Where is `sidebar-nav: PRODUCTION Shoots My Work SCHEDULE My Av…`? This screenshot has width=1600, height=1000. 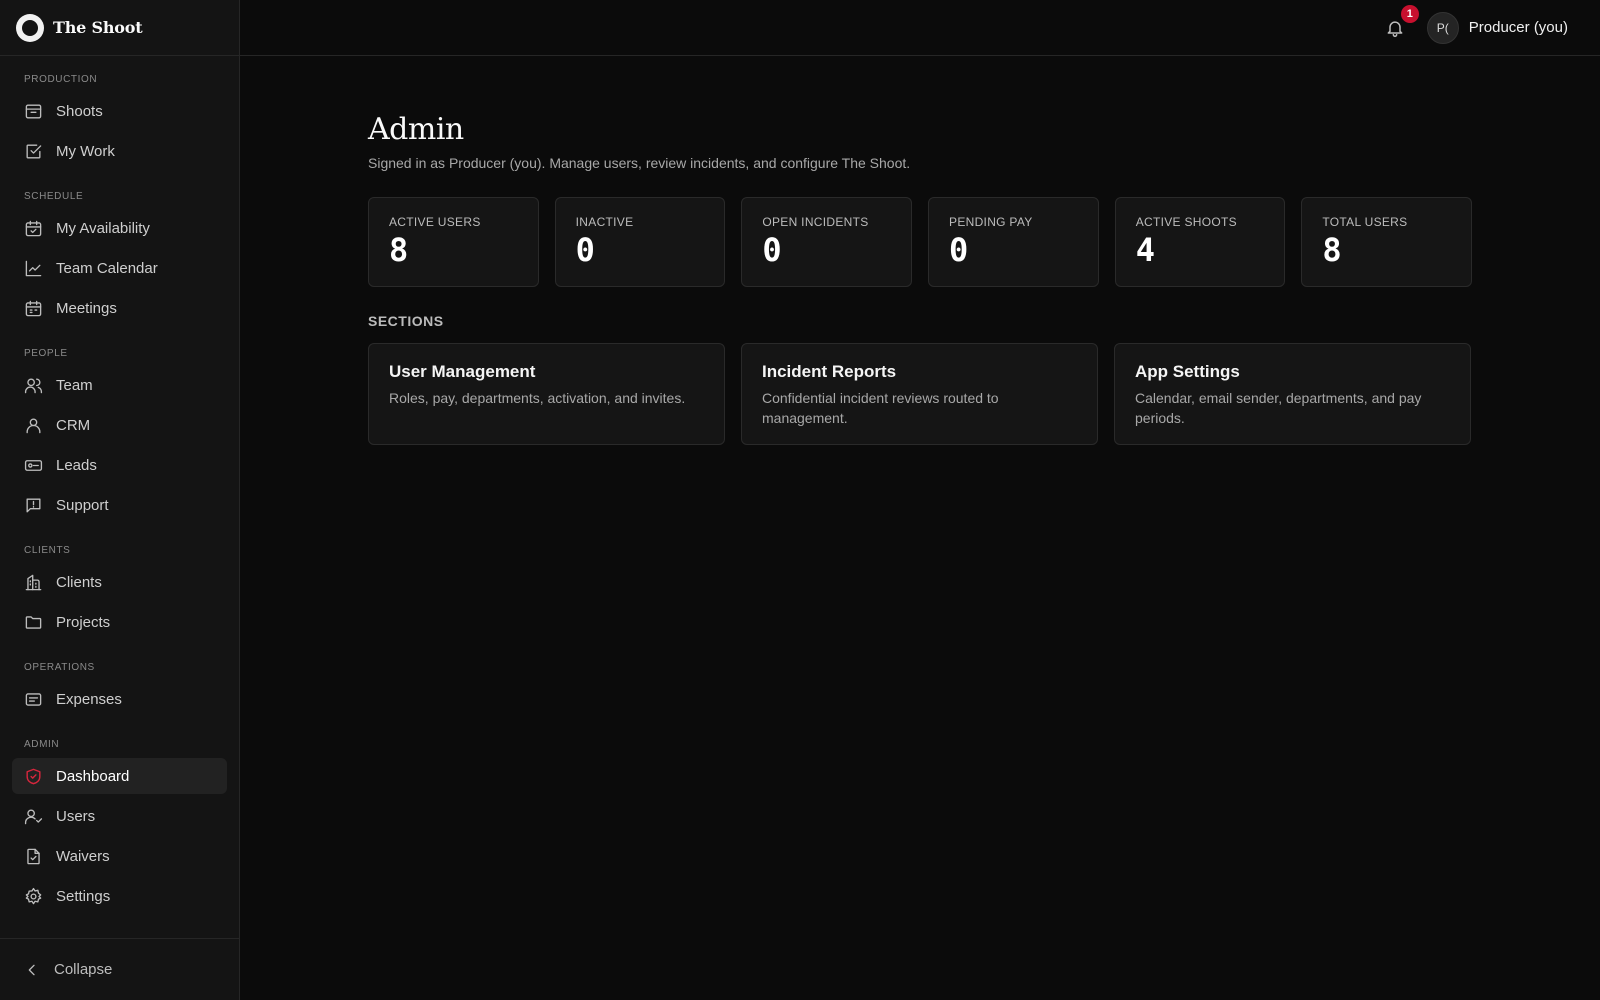
sidebar-nav: PRODUCTION Shoots My Work SCHEDULE My Av… is located at coordinates (119, 485).